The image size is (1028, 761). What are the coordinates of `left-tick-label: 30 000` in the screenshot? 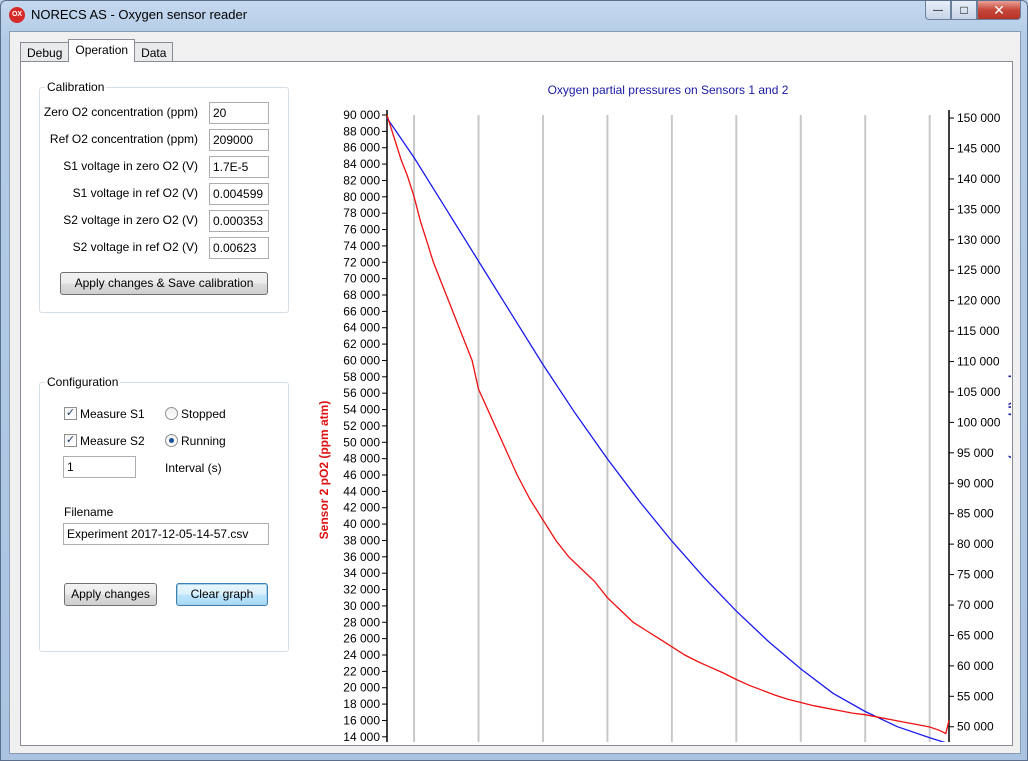 It's located at (361, 606).